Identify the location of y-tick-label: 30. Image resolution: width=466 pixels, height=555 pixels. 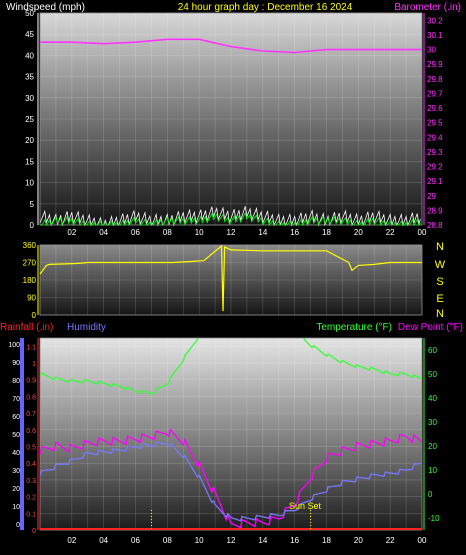
(29, 98).